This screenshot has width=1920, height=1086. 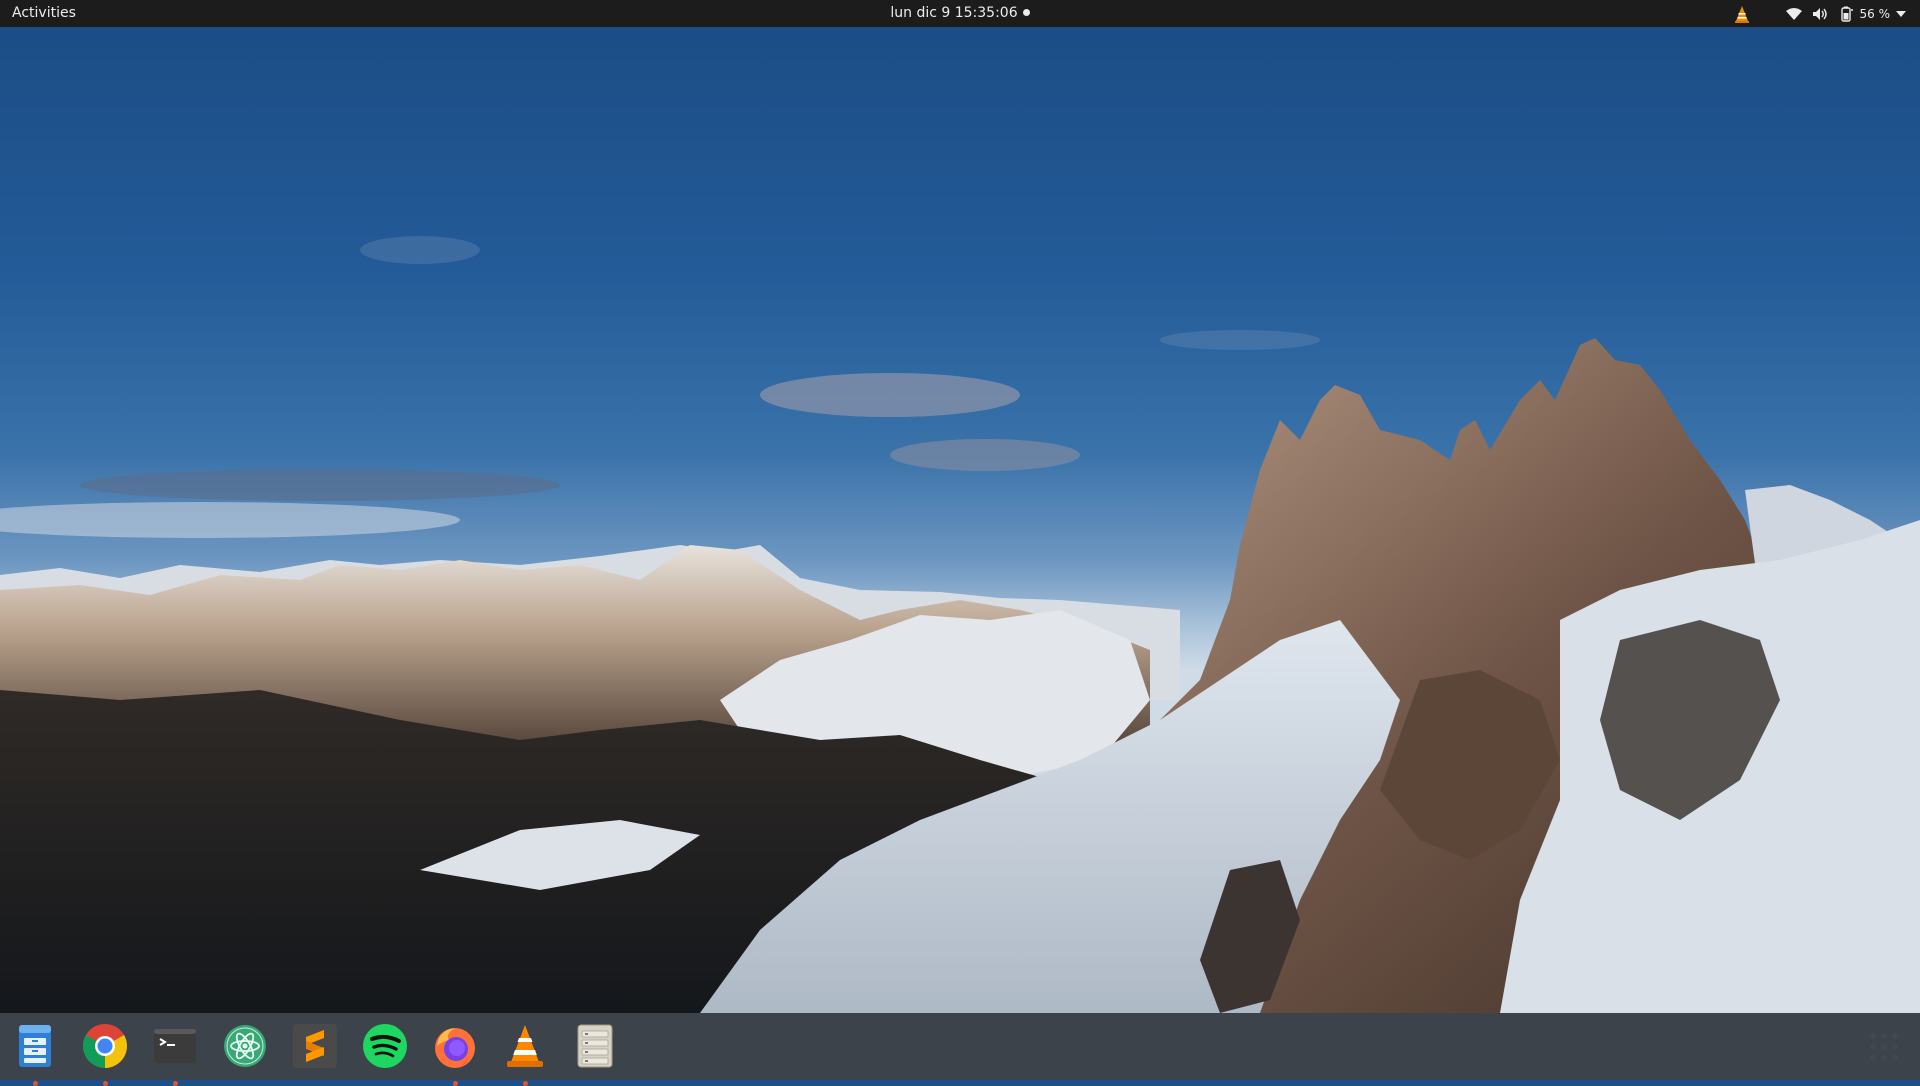 I want to click on wifi-icon, so click(x=1793, y=13).